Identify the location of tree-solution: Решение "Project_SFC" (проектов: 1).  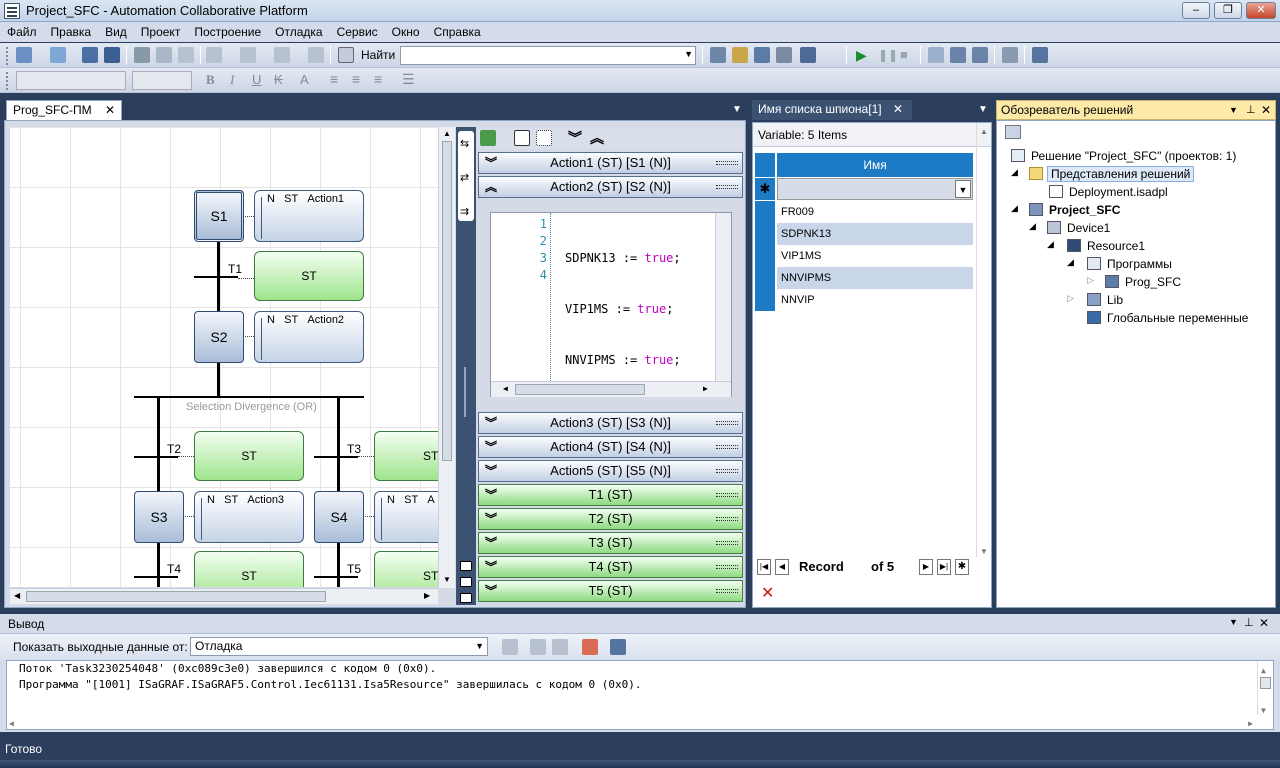
(1133, 156).